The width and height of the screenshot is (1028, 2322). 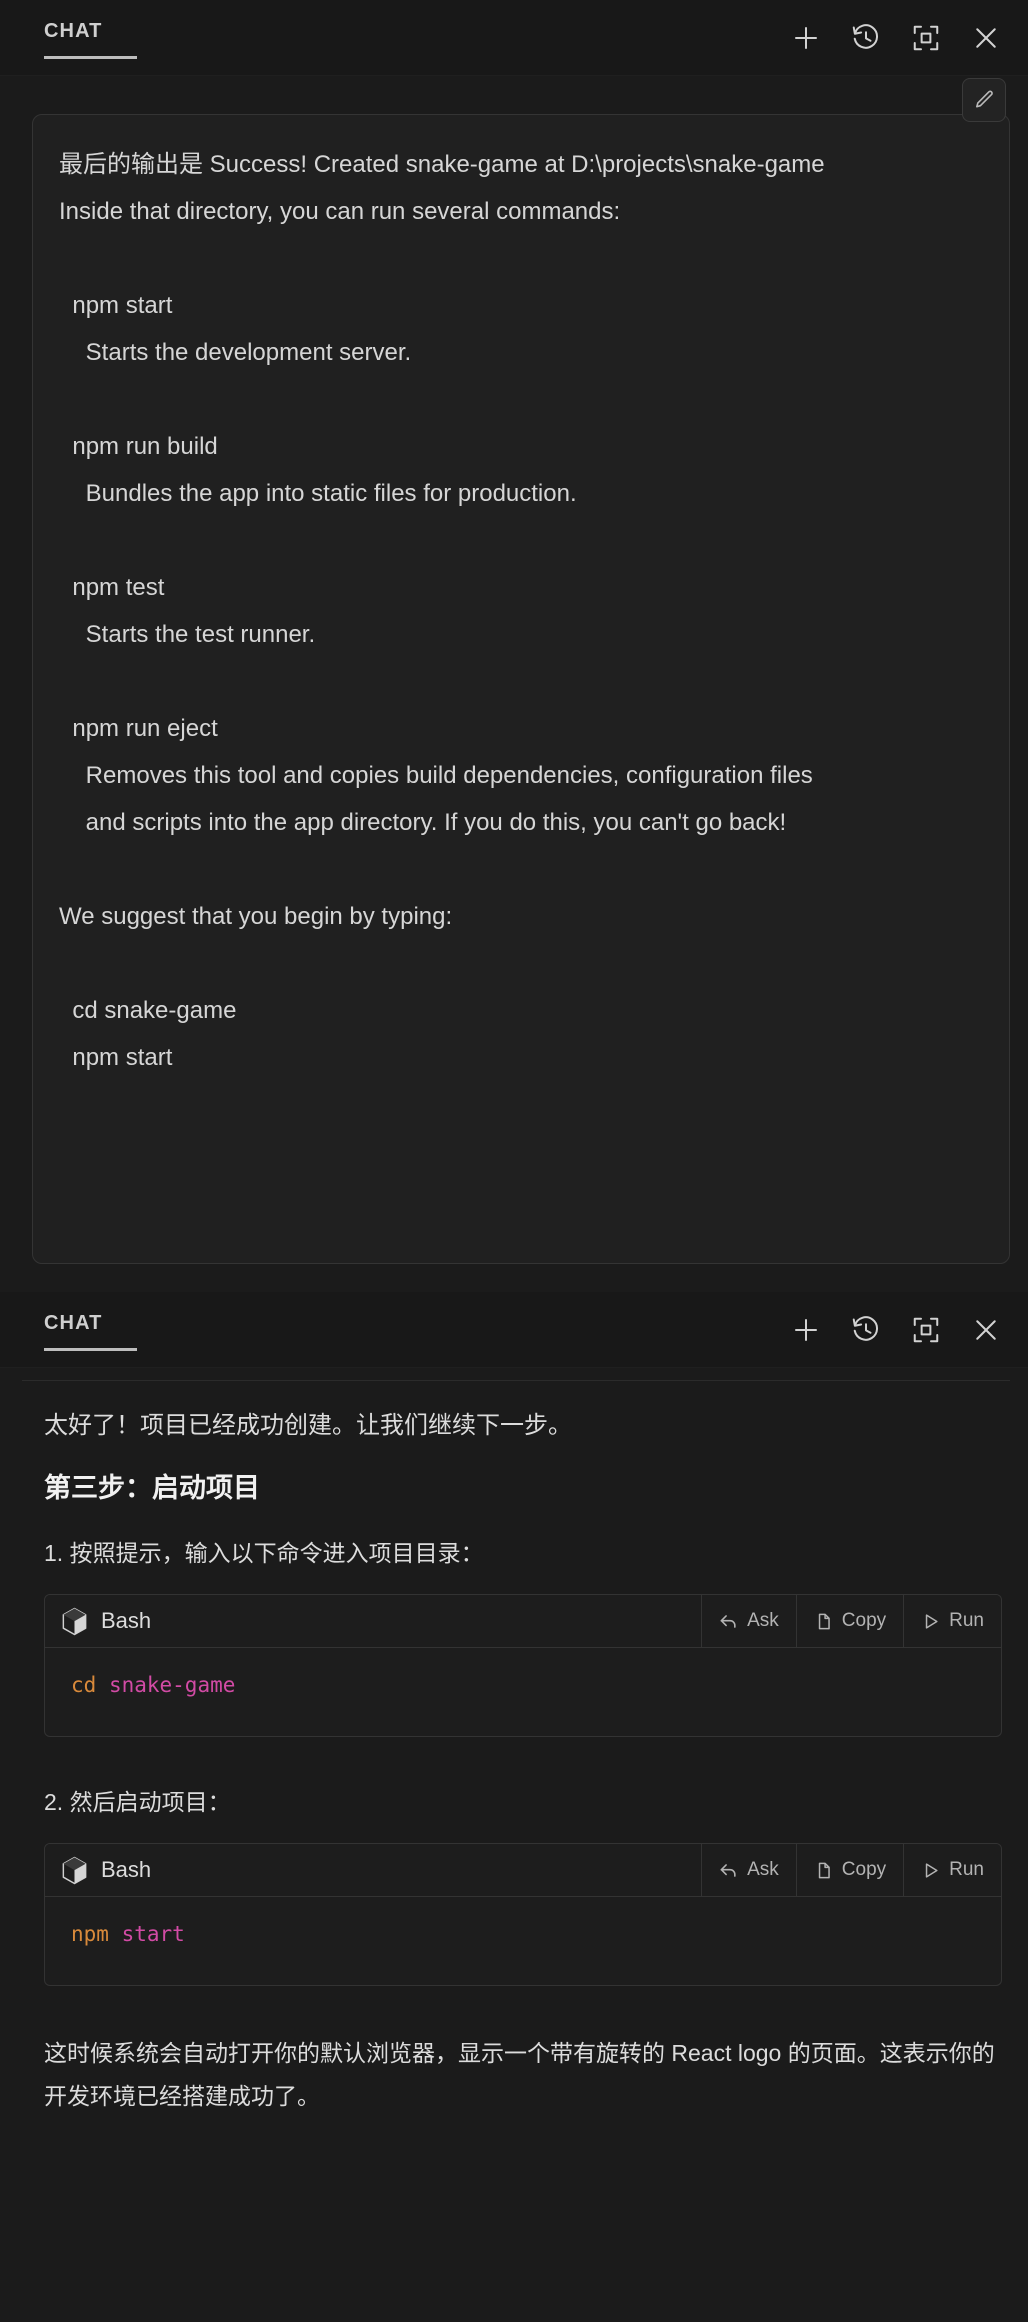 I want to click on tab-chat-bottom: CHAT, so click(x=90, y=1330).